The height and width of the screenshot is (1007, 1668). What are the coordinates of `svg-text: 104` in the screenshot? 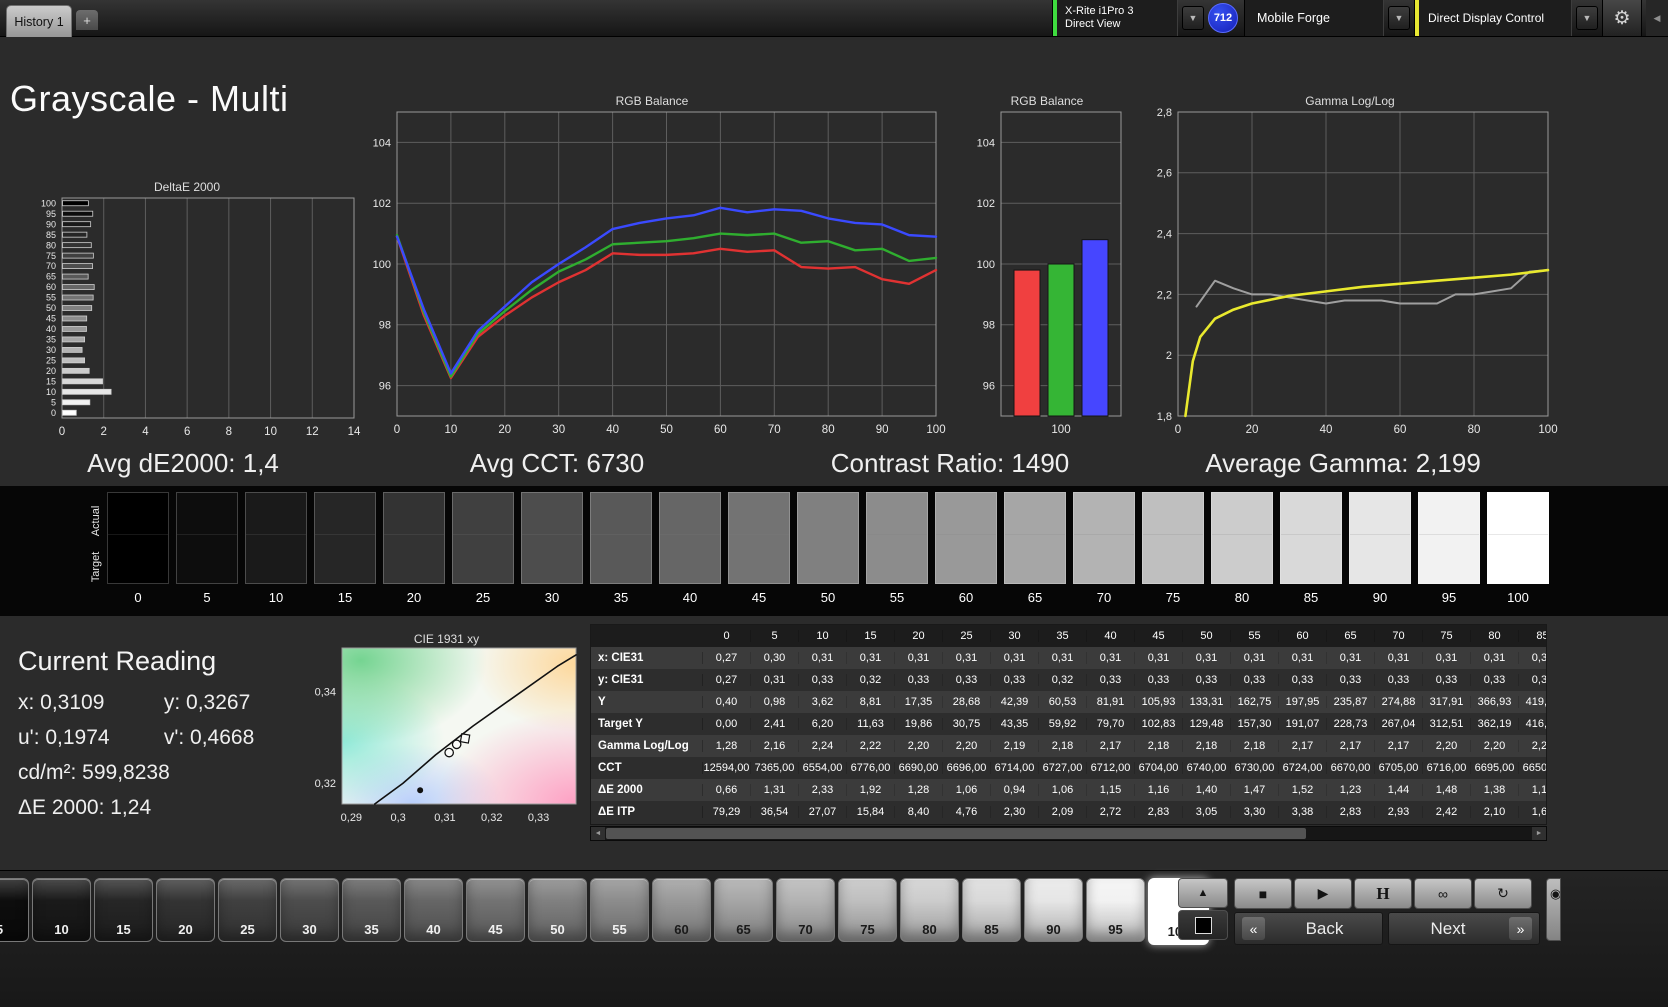 It's located at (986, 143).